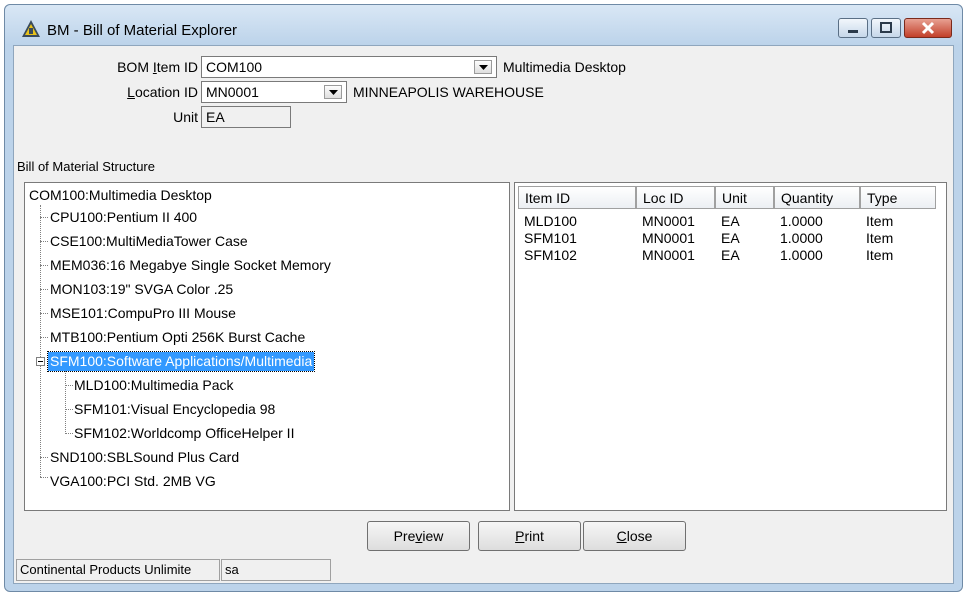 Image resolution: width=967 pixels, height=596 pixels. I want to click on tree-node: MEM036:16 Megabye Single Socket Memory, so click(190, 265).